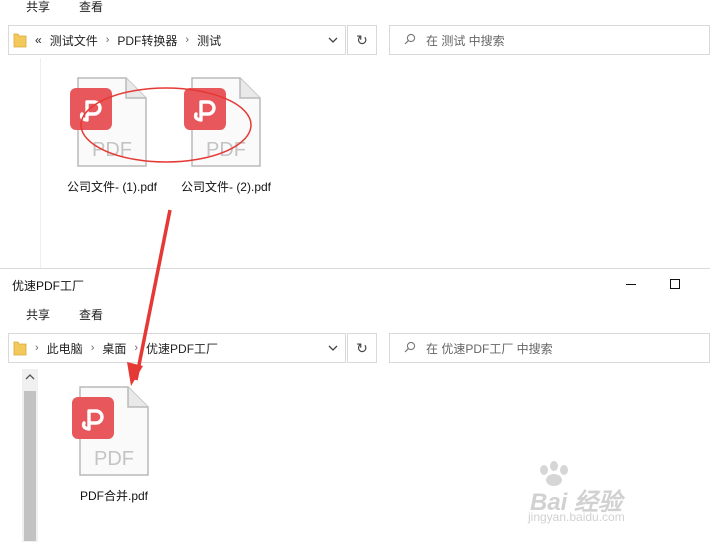  What do you see at coordinates (114, 348) in the screenshot?
I see `breadcrumb-item-desktop: 桌面` at bounding box center [114, 348].